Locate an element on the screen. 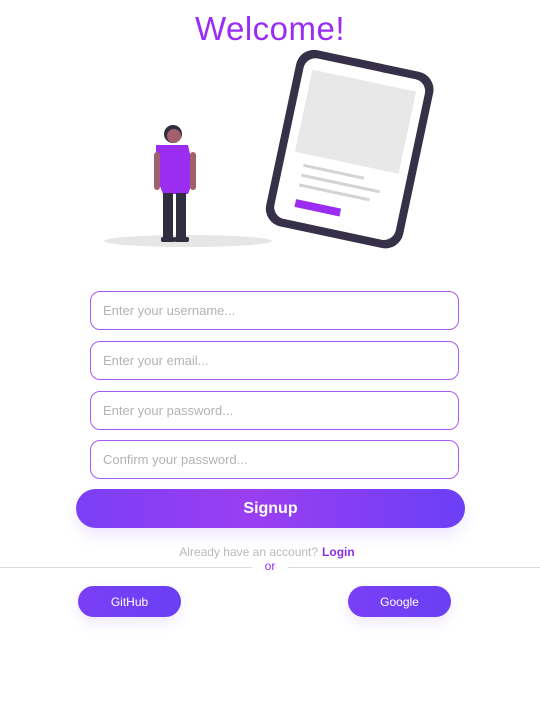 The height and width of the screenshot is (720, 540). login-prompt: Already have an account? Login is located at coordinates (267, 552).